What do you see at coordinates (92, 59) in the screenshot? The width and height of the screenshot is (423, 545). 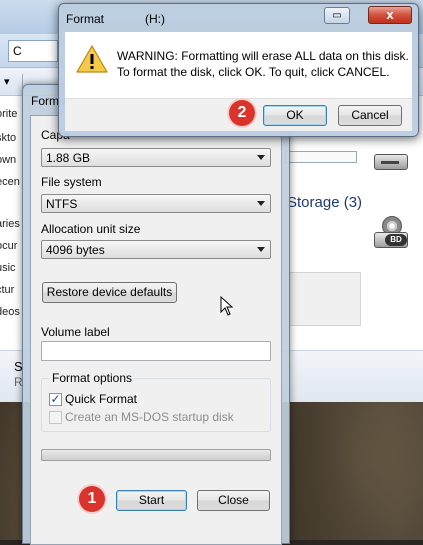 I see `warning-icon` at bounding box center [92, 59].